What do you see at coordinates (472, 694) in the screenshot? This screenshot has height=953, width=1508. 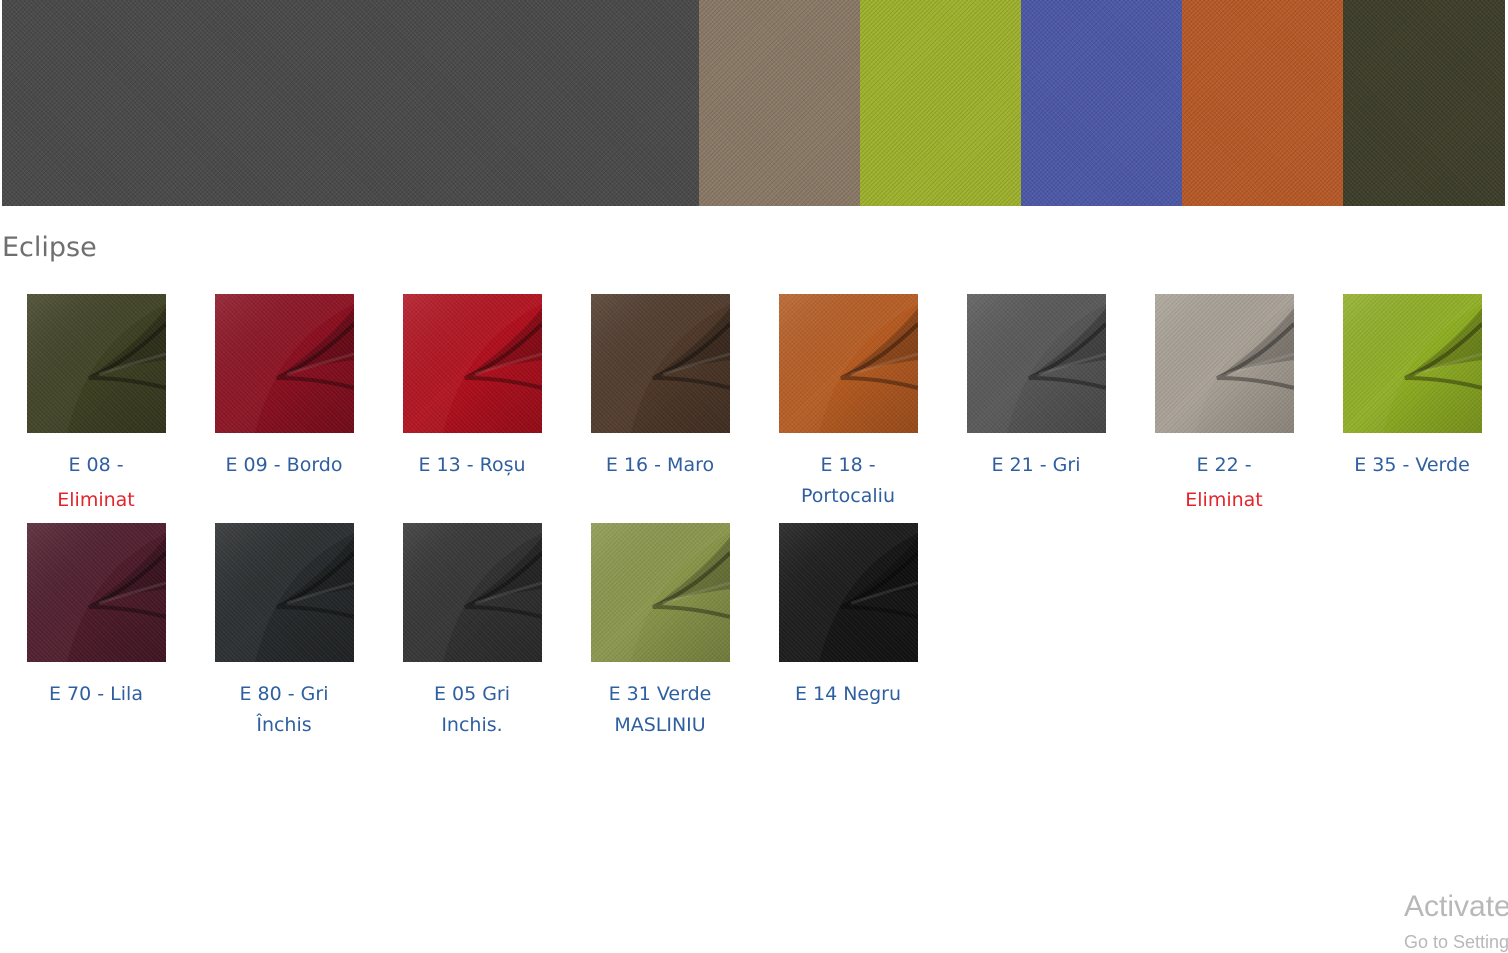 I see `swatch-label-line-1: E 05 Gri` at bounding box center [472, 694].